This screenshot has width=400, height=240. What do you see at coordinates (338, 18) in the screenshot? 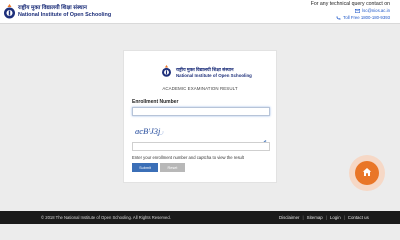
I see `phone-icon` at bounding box center [338, 18].